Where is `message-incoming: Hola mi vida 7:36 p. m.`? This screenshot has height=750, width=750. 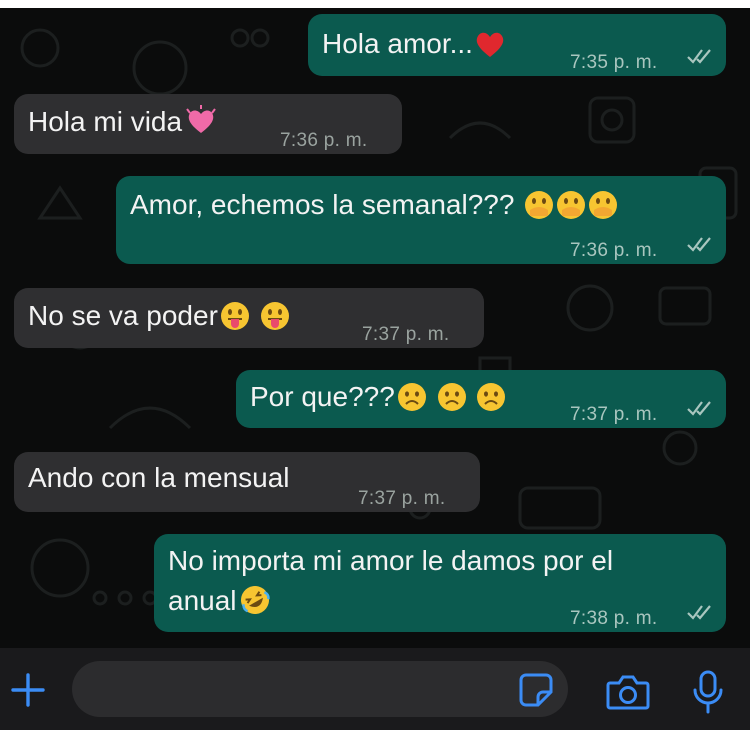
message-incoming: Hola mi vida 7:36 p. m. is located at coordinates (208, 124).